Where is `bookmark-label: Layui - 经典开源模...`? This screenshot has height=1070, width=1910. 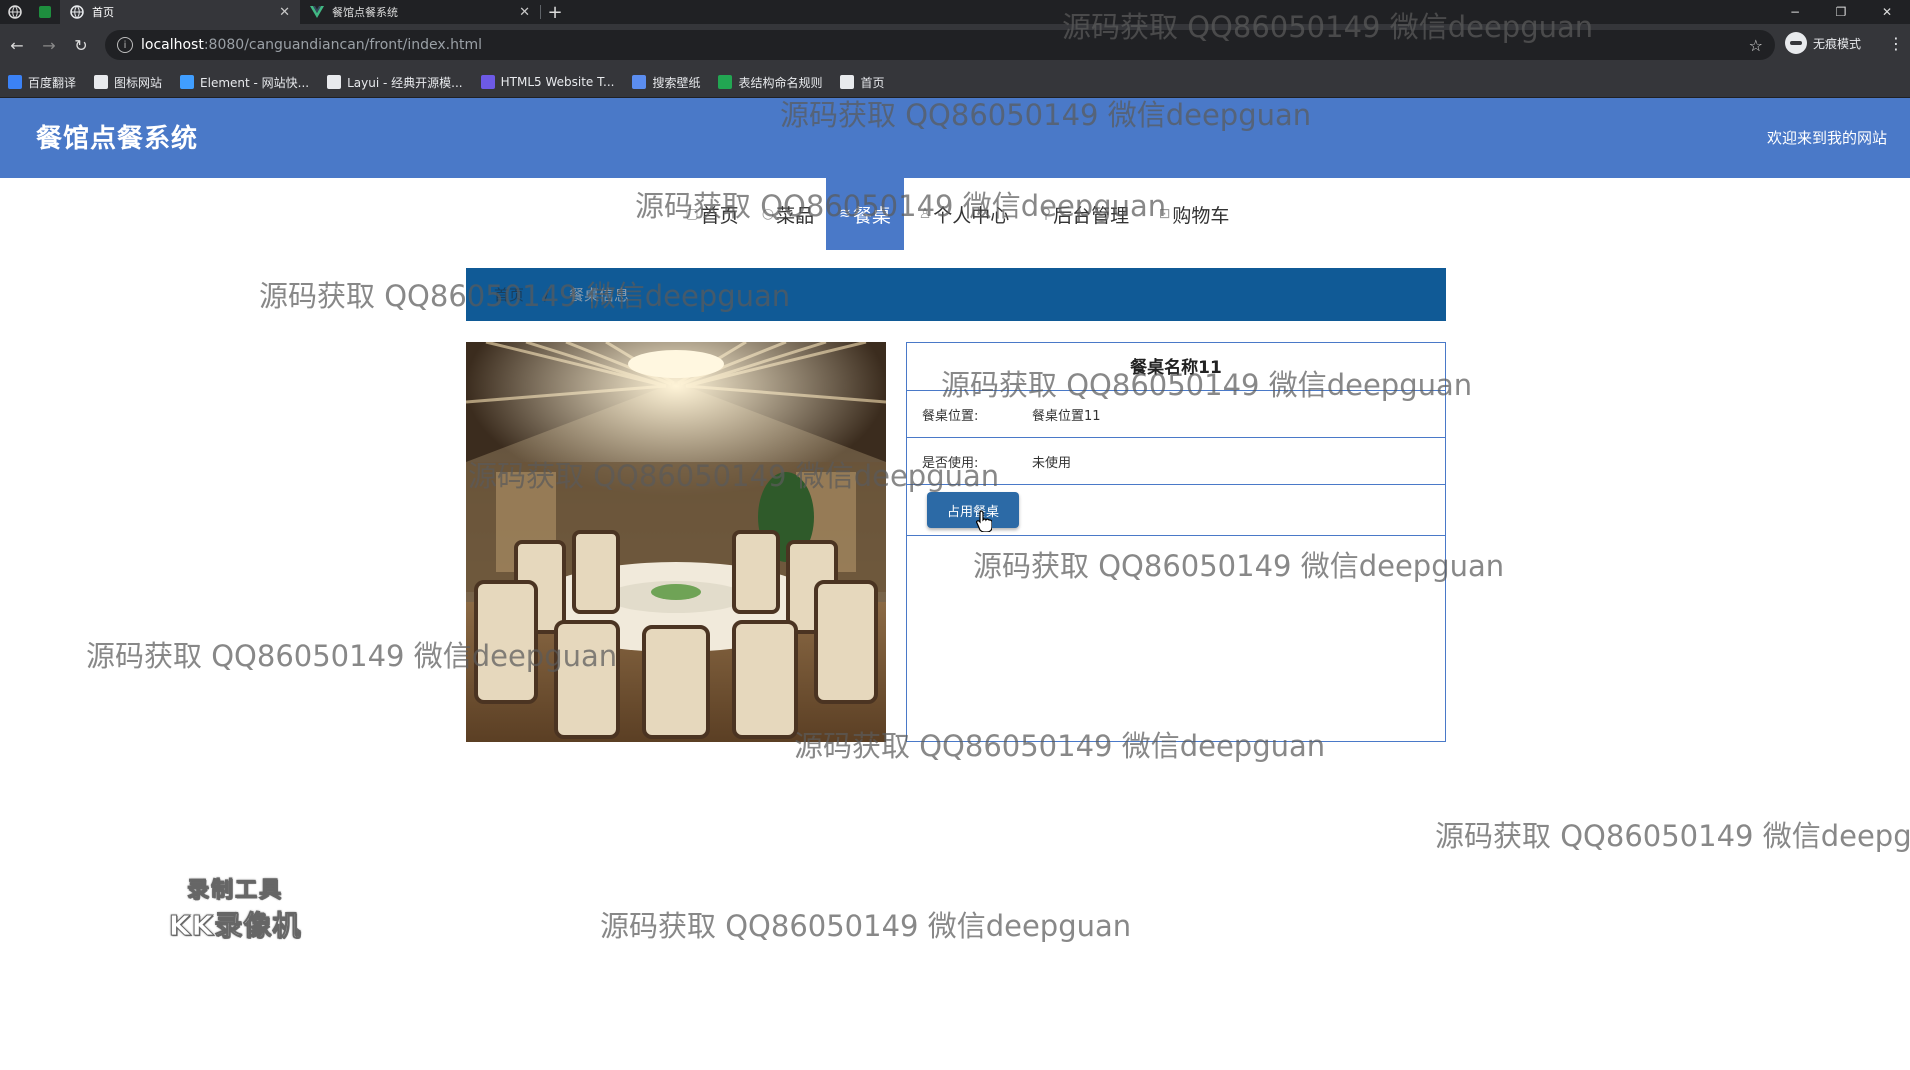
bookmark-label: Layui - 经典开源模... is located at coordinates (405, 82).